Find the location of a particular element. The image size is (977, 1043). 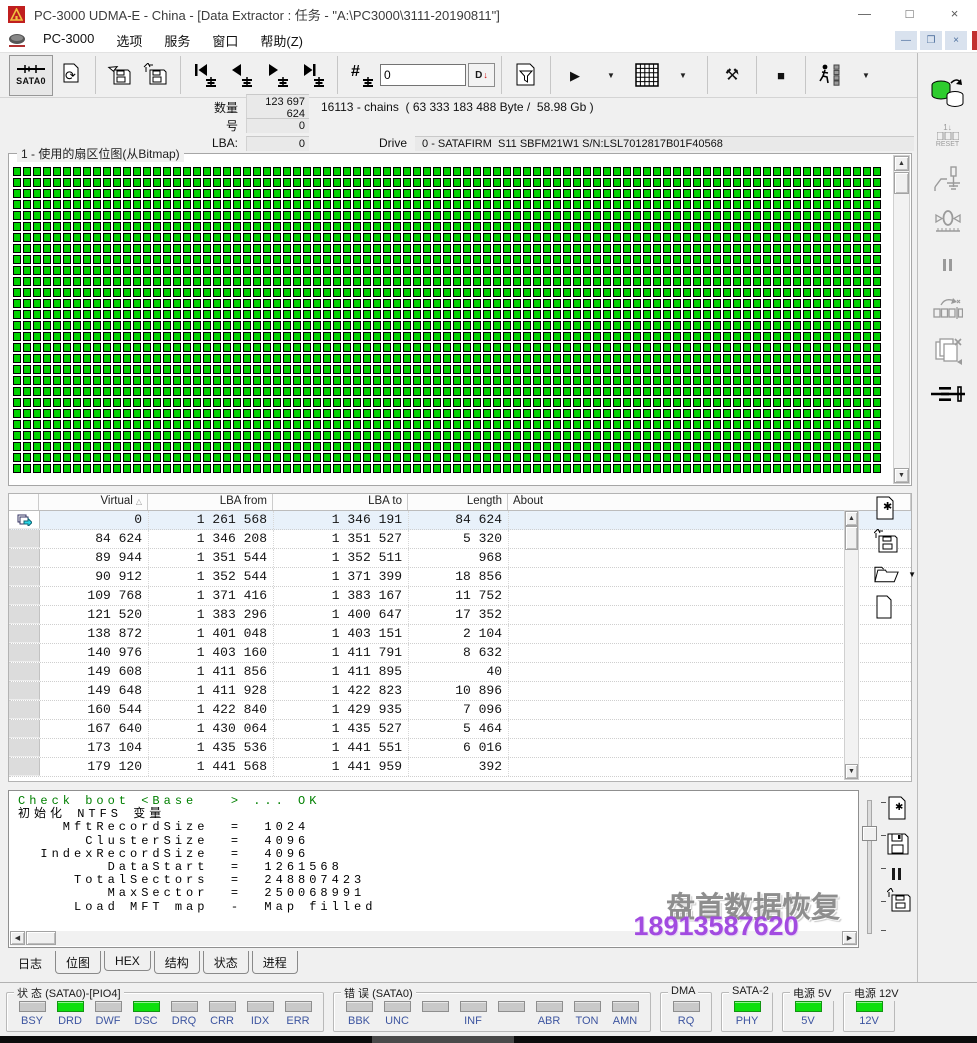

reload-task-button: ⟳ is located at coordinates (71, 75).